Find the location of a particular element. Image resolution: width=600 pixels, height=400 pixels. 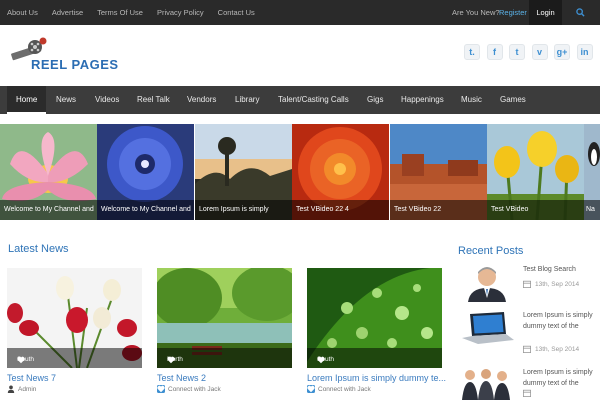

news-title: Test News 2 is located at coordinates (181, 378).